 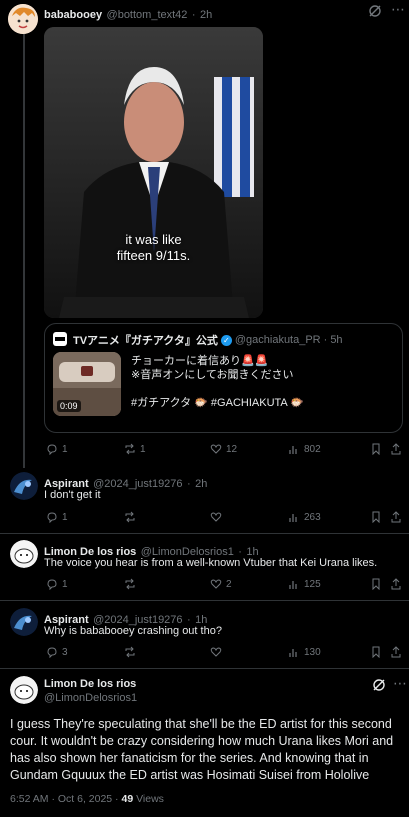 I want to click on quote-hashtags: #ガチアクタ 🐡 #GACHIAKUTA 🐡, so click(x=266, y=403).